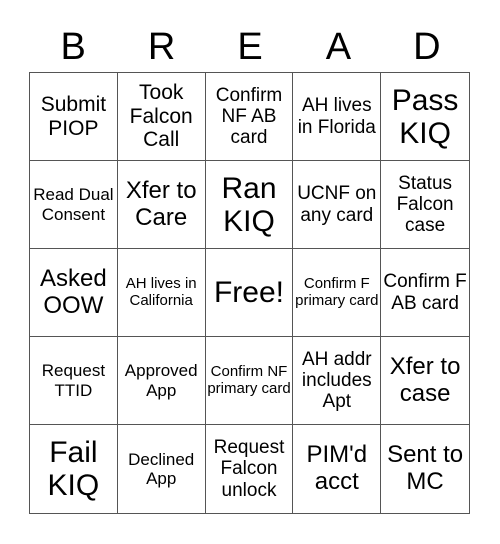  I want to click on bingo-cell: Approved App, so click(161, 381).